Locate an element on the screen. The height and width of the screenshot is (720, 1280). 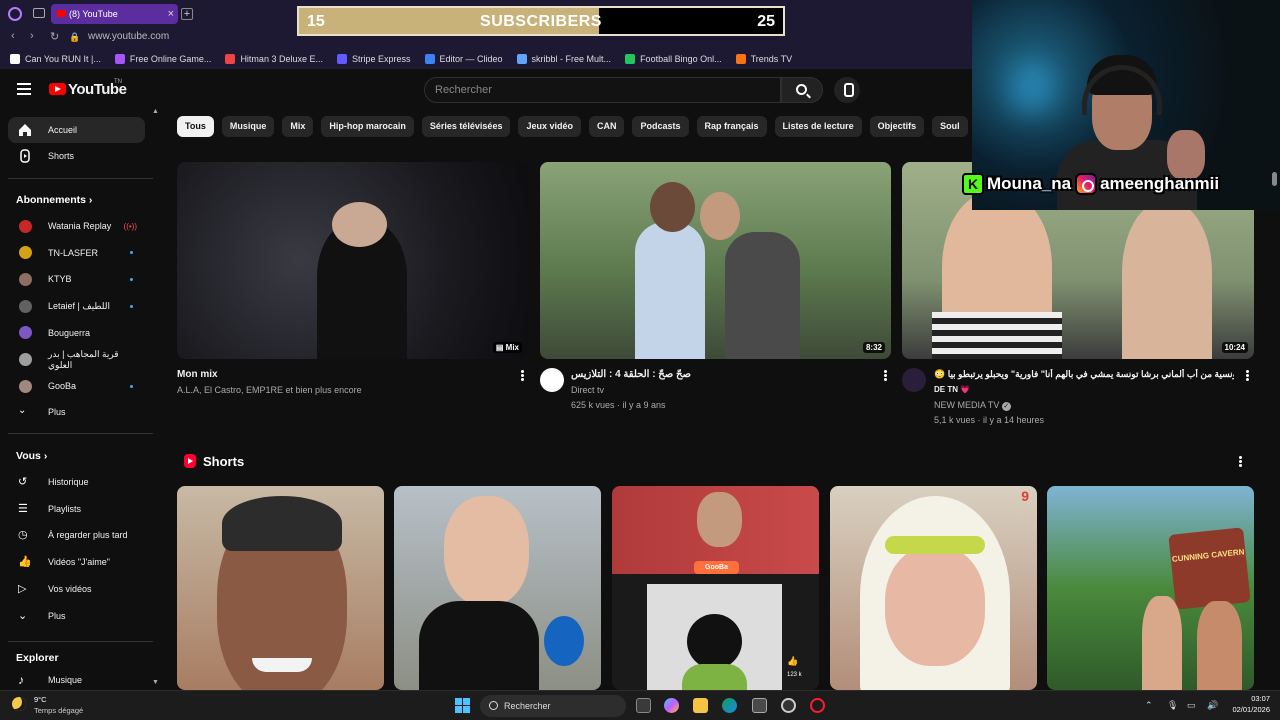
you-heading: Vous › is located at coordinates (31, 456).